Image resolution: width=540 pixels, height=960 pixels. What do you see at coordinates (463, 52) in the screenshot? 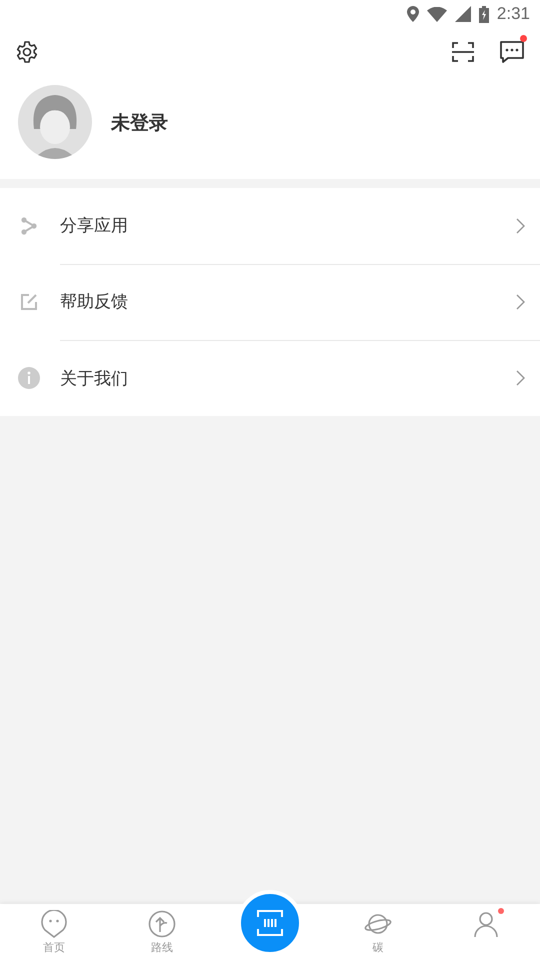
I see `scan-icon` at bounding box center [463, 52].